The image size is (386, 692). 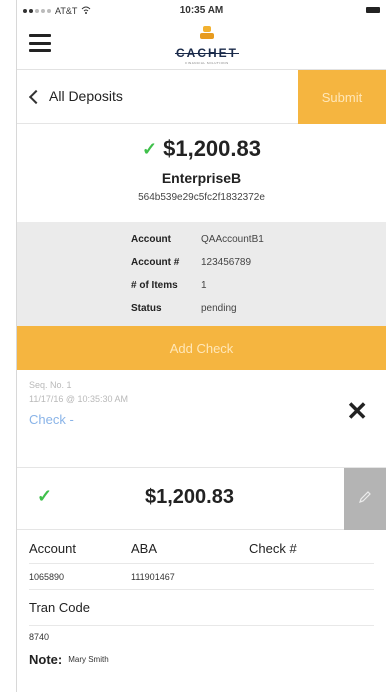 I want to click on detail-row-account: Account QAAccountB1, so click(x=258, y=239).